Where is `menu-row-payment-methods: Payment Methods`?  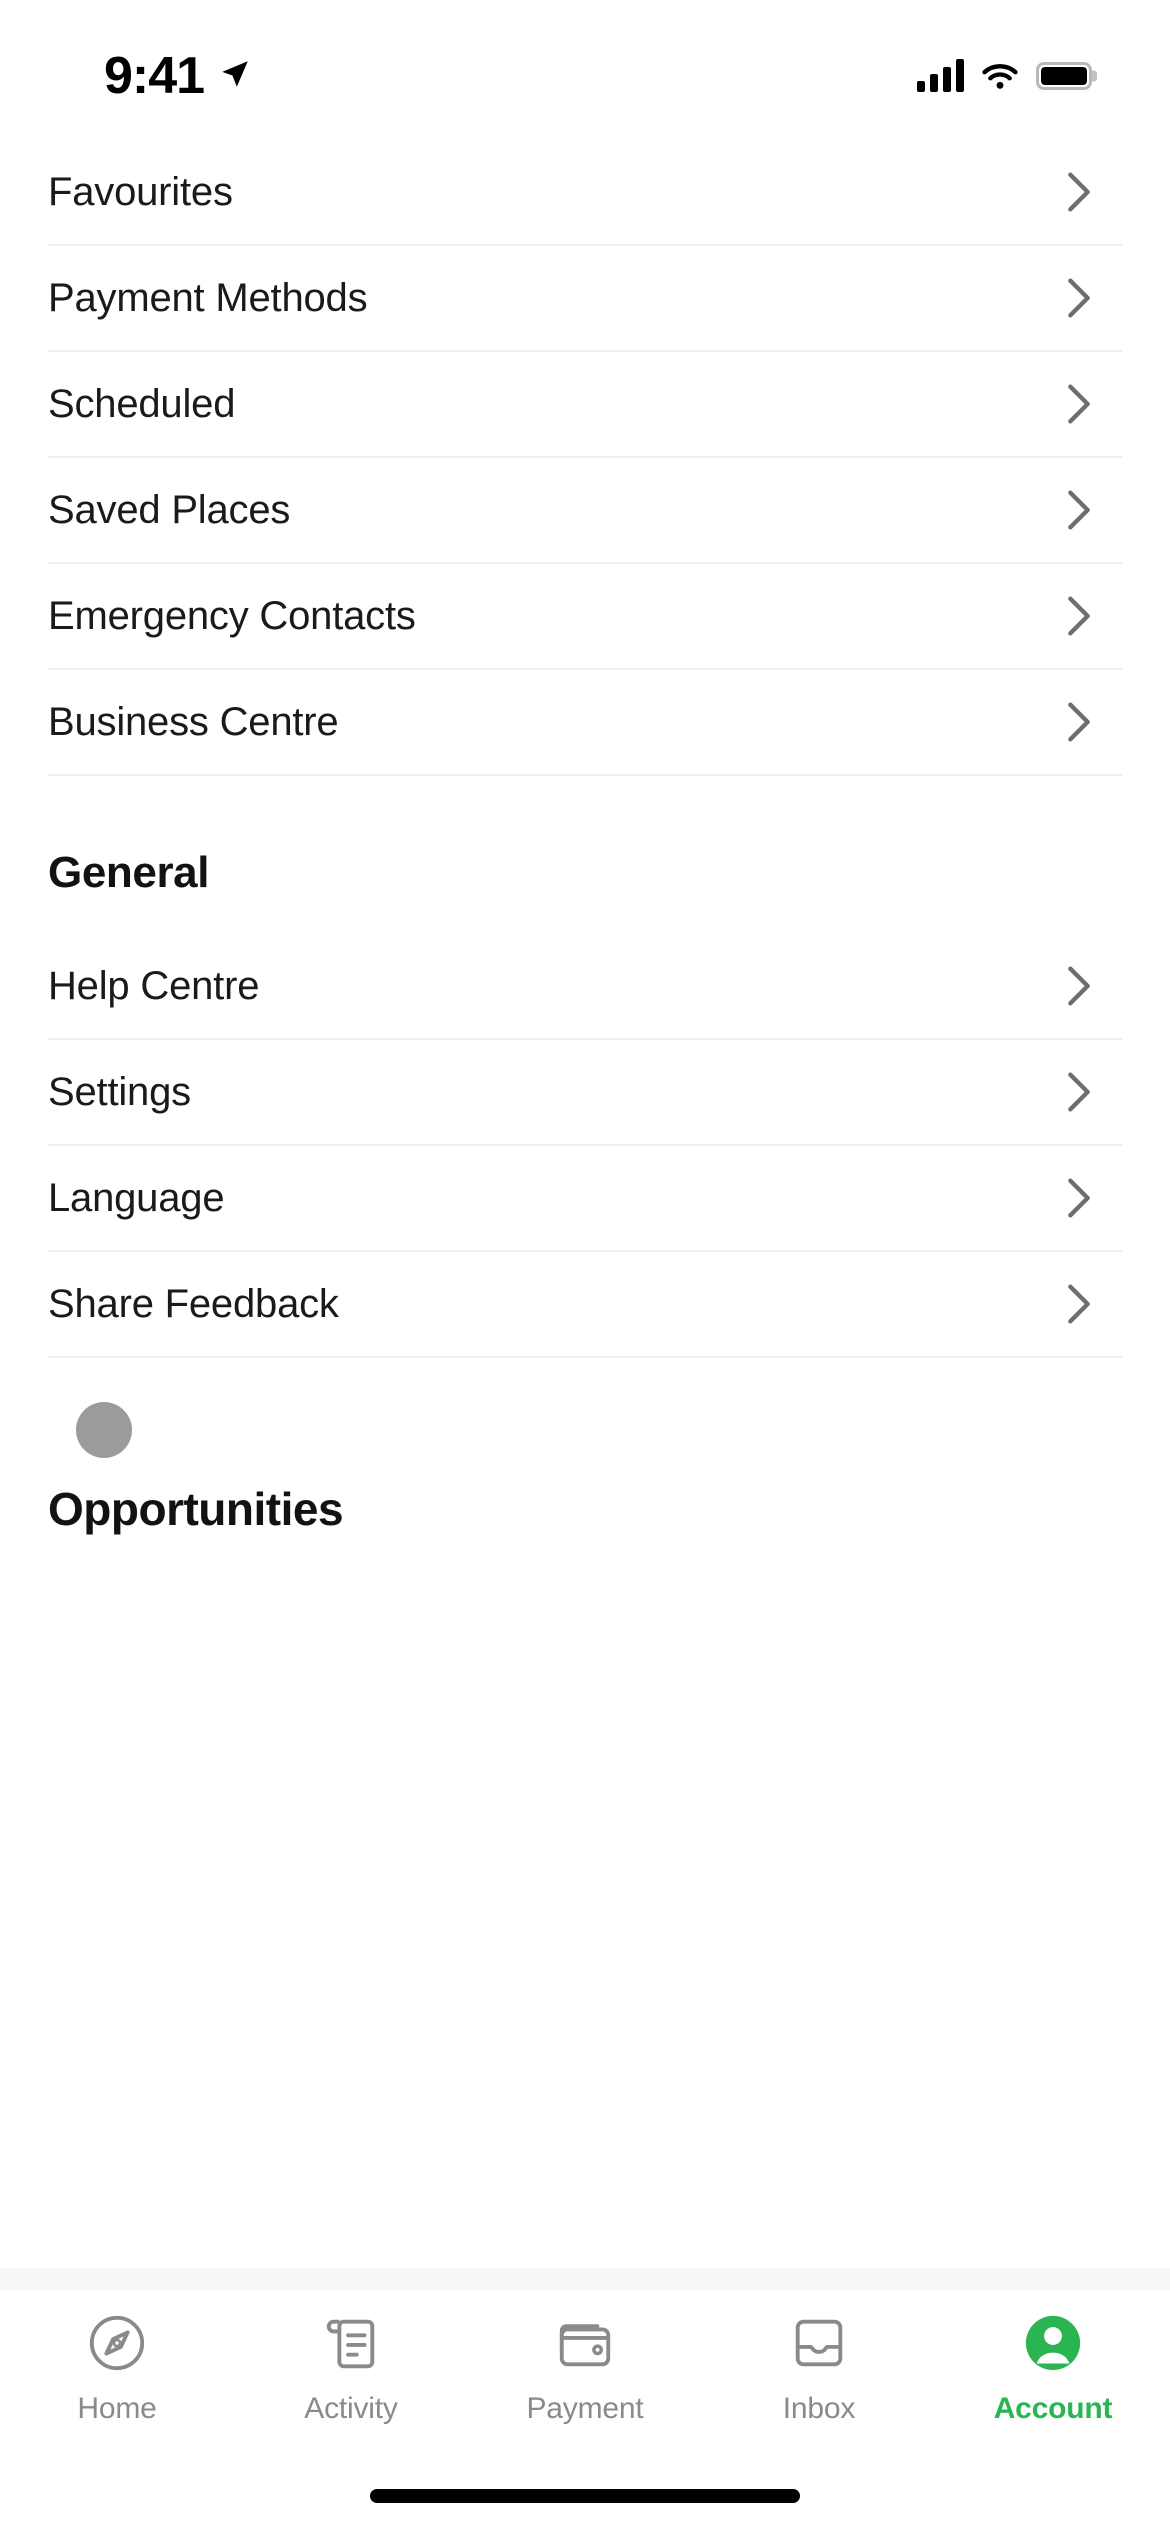
menu-row-payment-methods: Payment Methods is located at coordinates (585, 298).